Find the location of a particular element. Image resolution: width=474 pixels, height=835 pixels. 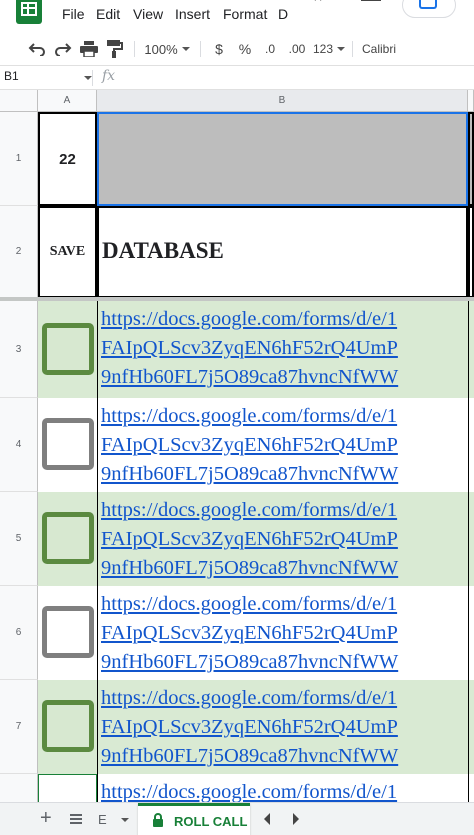

row-header-6: 6 is located at coordinates (19, 633).